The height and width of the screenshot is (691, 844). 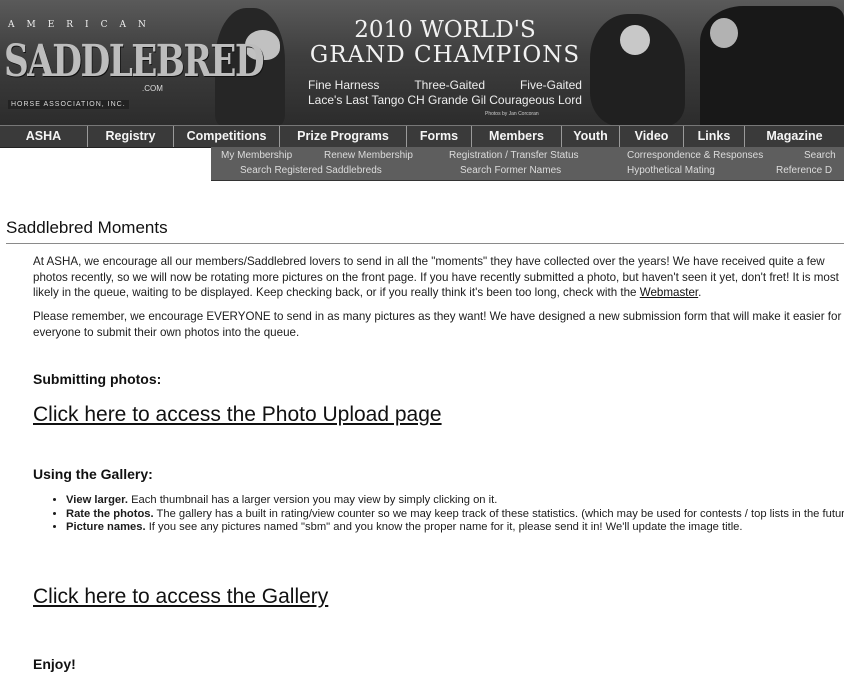 I want to click on winner-cell: Lace's Last Tango, so click(x=356, y=100).